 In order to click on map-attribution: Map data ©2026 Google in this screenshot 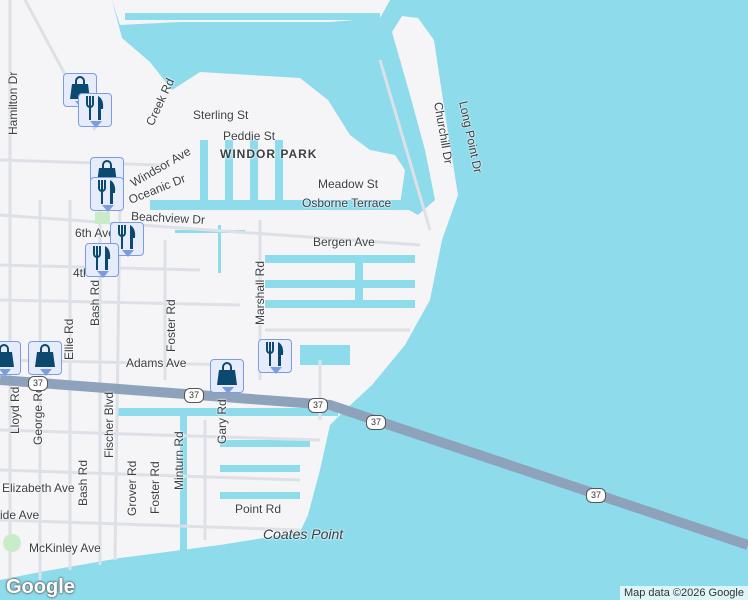, I will do `click(683, 593)`.